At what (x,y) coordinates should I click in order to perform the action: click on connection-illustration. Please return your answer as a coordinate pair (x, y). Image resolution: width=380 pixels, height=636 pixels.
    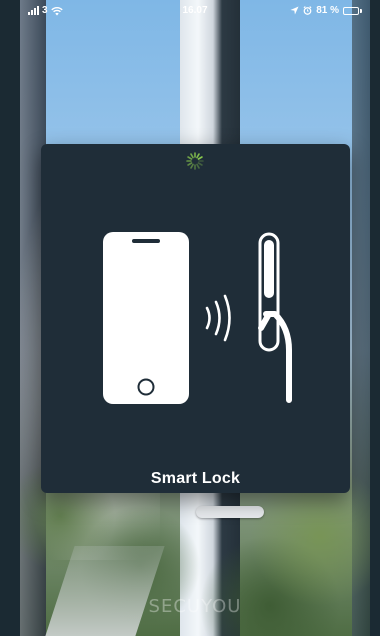
    Looking at the image, I should click on (197, 318).